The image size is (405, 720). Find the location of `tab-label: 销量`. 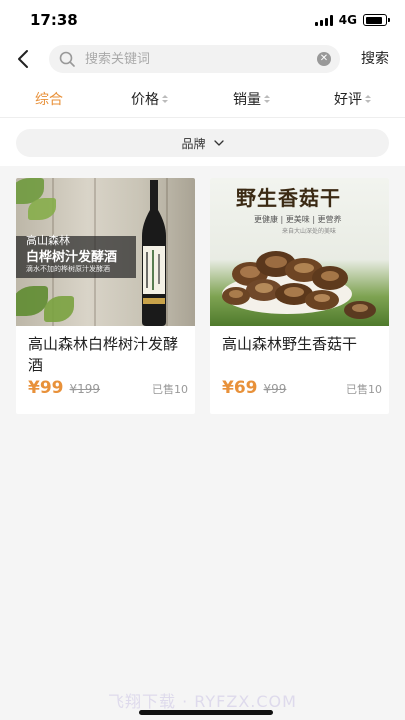

tab-label: 销量 is located at coordinates (247, 100).